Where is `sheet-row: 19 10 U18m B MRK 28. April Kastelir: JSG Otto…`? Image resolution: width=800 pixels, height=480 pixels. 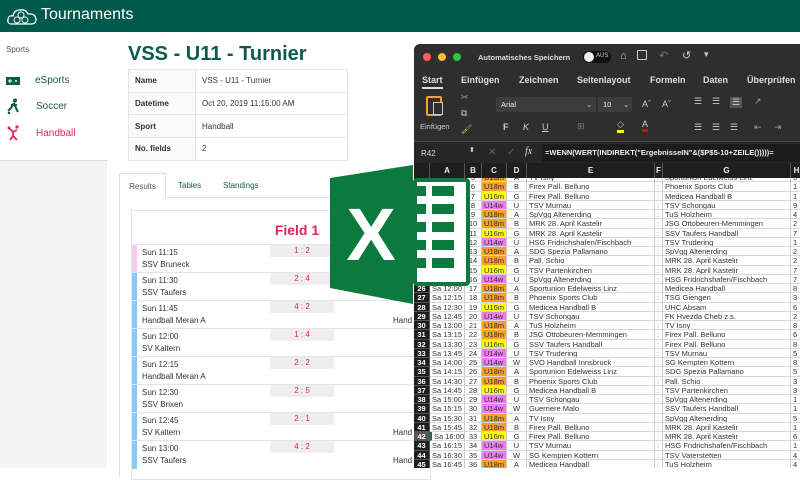
sheet-row: 19 10 U18m B MRK 28. April Kastelir: JSG Otto… is located at coordinates (607, 224).